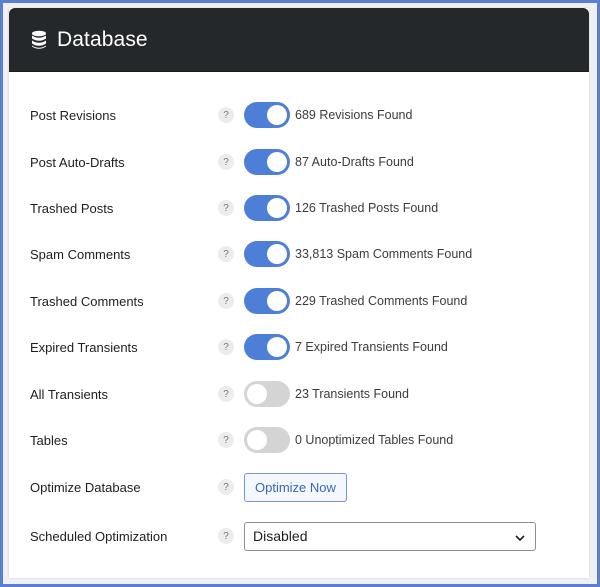 The height and width of the screenshot is (587, 600). What do you see at coordinates (85, 487) in the screenshot?
I see `setting-label: Optimize Database` at bounding box center [85, 487].